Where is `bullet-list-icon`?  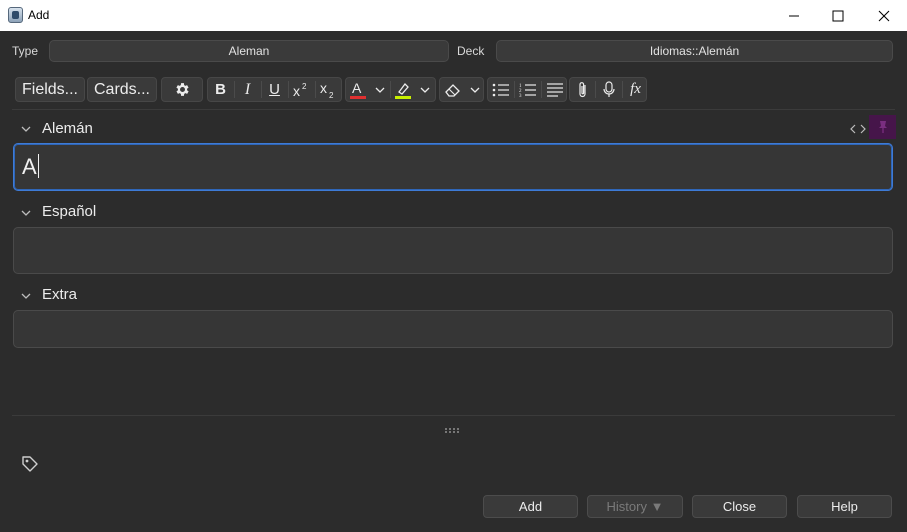
bullet-list-icon is located at coordinates (500, 89).